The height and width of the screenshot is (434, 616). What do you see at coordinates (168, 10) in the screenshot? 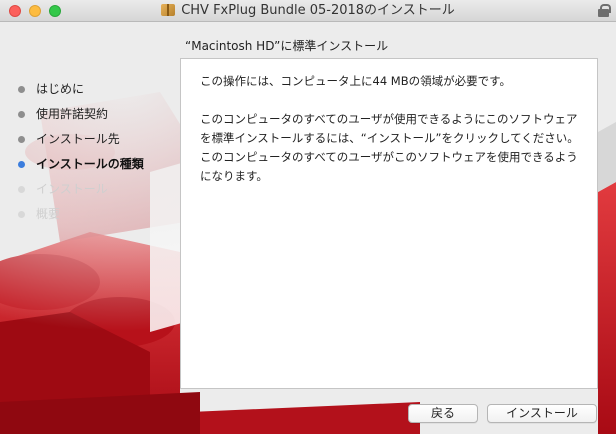
I see `package-icon` at bounding box center [168, 10].